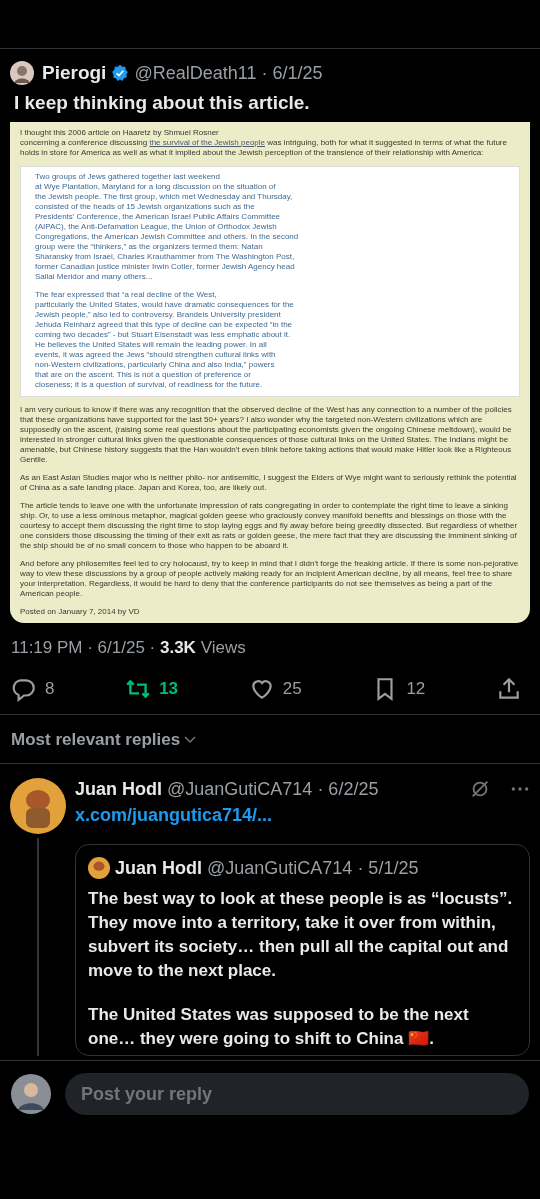 The width and height of the screenshot is (540, 1199). I want to click on author-name: Pierogi, so click(74, 73).